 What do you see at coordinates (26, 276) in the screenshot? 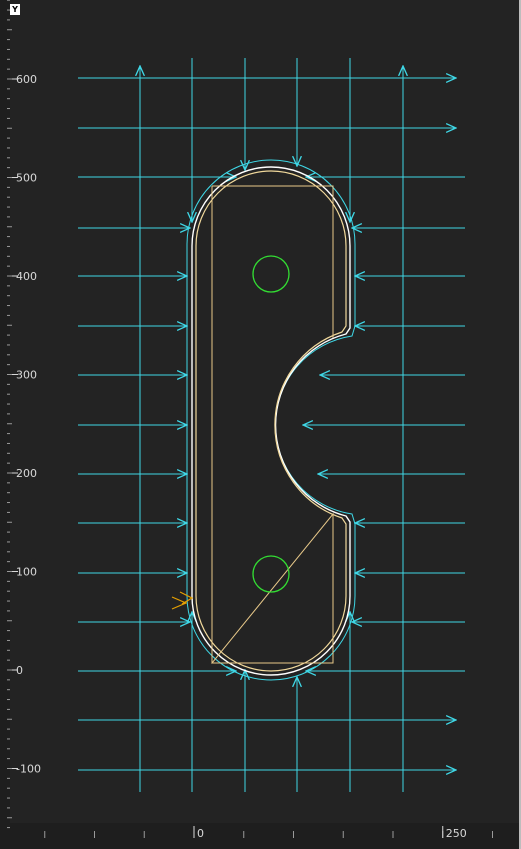
I see `y-tick-label: 400` at bounding box center [26, 276].